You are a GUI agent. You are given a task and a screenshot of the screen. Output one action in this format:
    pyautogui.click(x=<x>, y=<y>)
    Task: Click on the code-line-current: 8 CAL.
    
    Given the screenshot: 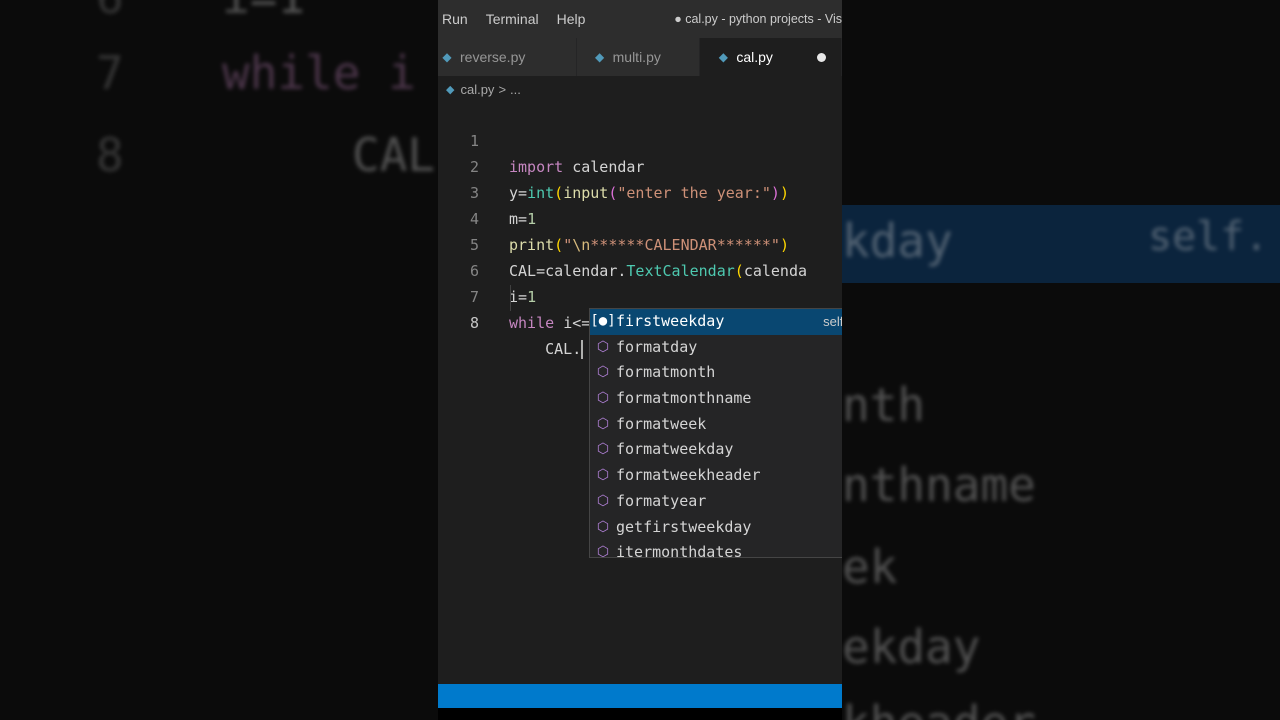 What is the action you would take?
    pyautogui.click(x=640, y=321)
    